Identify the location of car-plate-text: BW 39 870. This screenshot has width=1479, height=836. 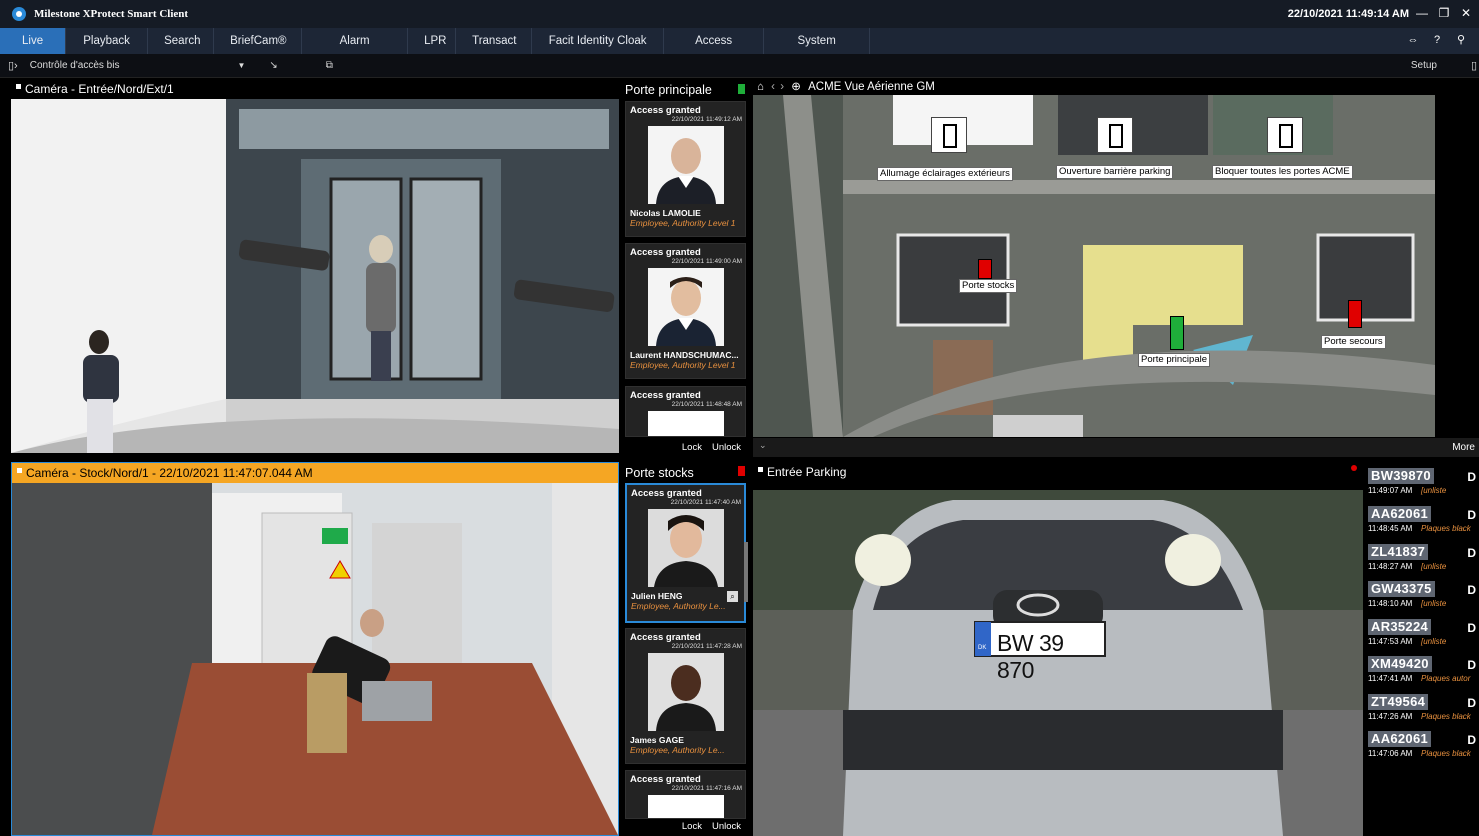
(1030, 656).